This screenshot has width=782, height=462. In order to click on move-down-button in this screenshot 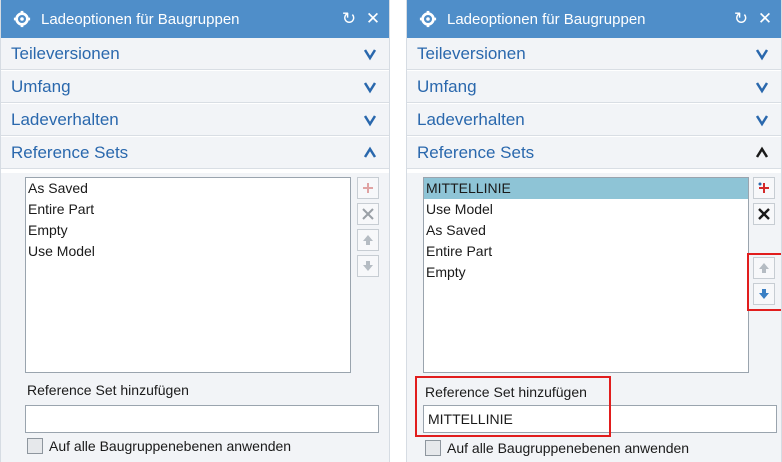, I will do `click(368, 266)`.